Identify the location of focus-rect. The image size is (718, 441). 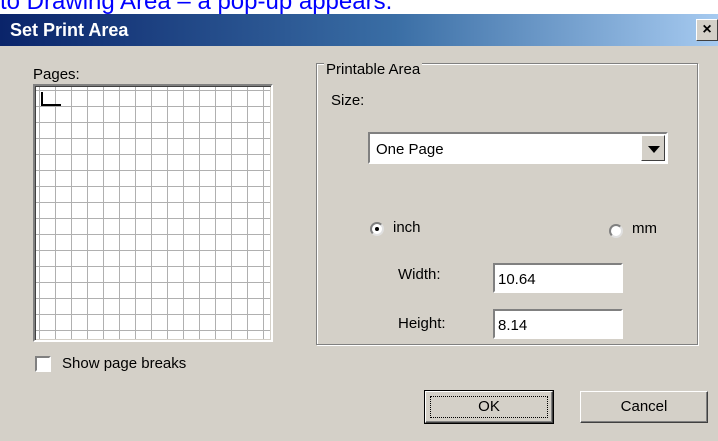
(489, 407).